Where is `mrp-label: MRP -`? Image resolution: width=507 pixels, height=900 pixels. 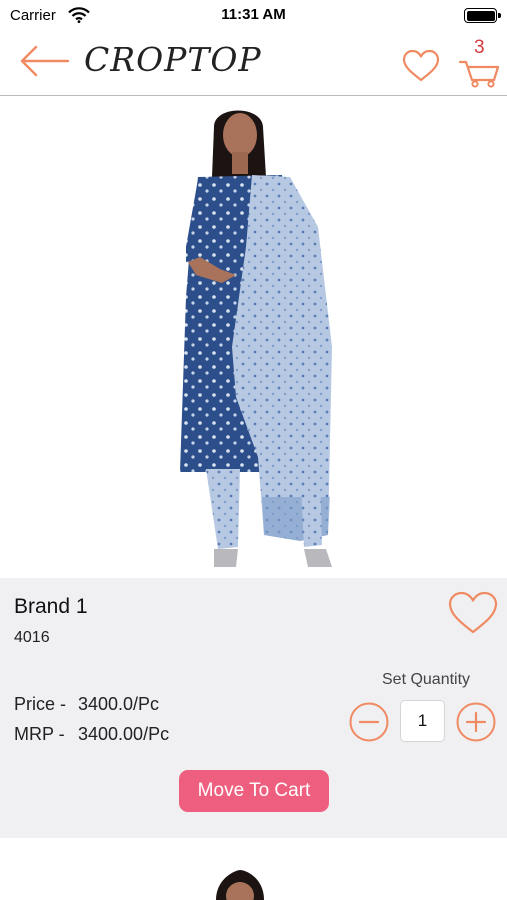 mrp-label: MRP - is located at coordinates (39, 734).